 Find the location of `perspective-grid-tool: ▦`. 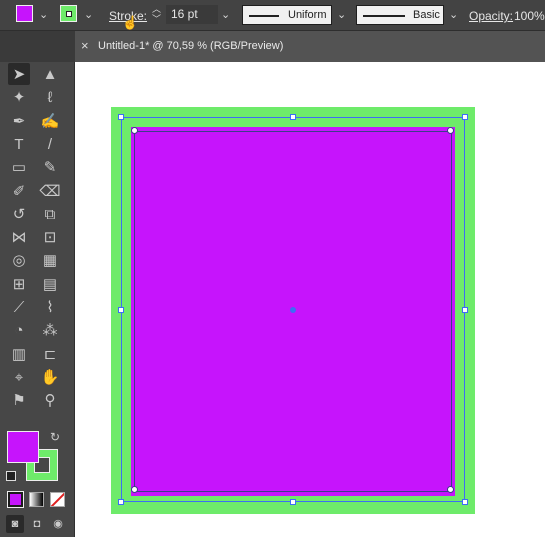

perspective-grid-tool: ▦ is located at coordinates (50, 260).